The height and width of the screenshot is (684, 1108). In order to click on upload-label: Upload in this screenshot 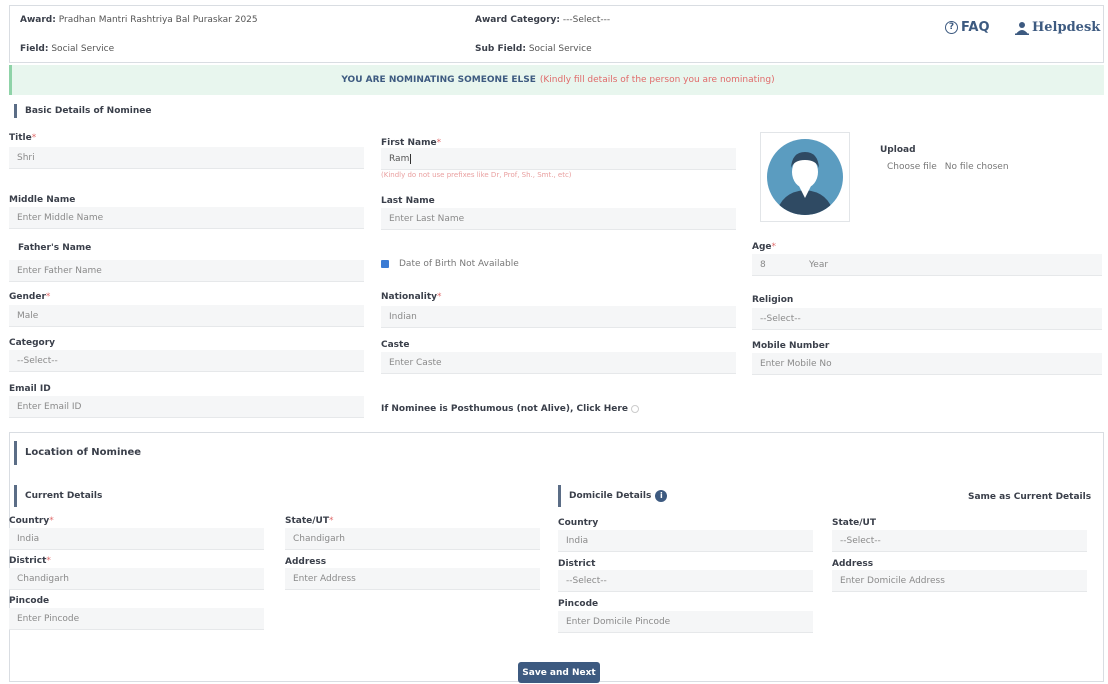, I will do `click(898, 150)`.